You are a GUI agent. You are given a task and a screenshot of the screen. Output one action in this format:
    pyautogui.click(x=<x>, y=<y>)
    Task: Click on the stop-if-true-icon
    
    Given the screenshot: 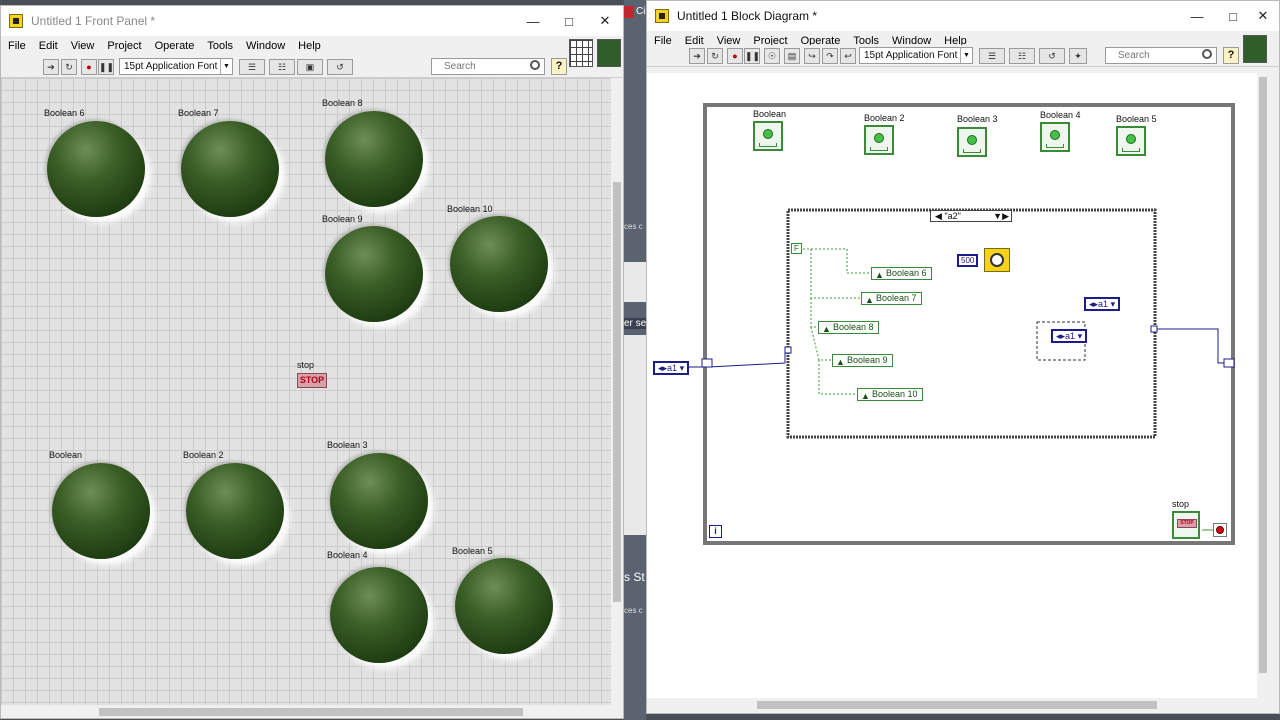 What is the action you would take?
    pyautogui.click(x=1220, y=530)
    